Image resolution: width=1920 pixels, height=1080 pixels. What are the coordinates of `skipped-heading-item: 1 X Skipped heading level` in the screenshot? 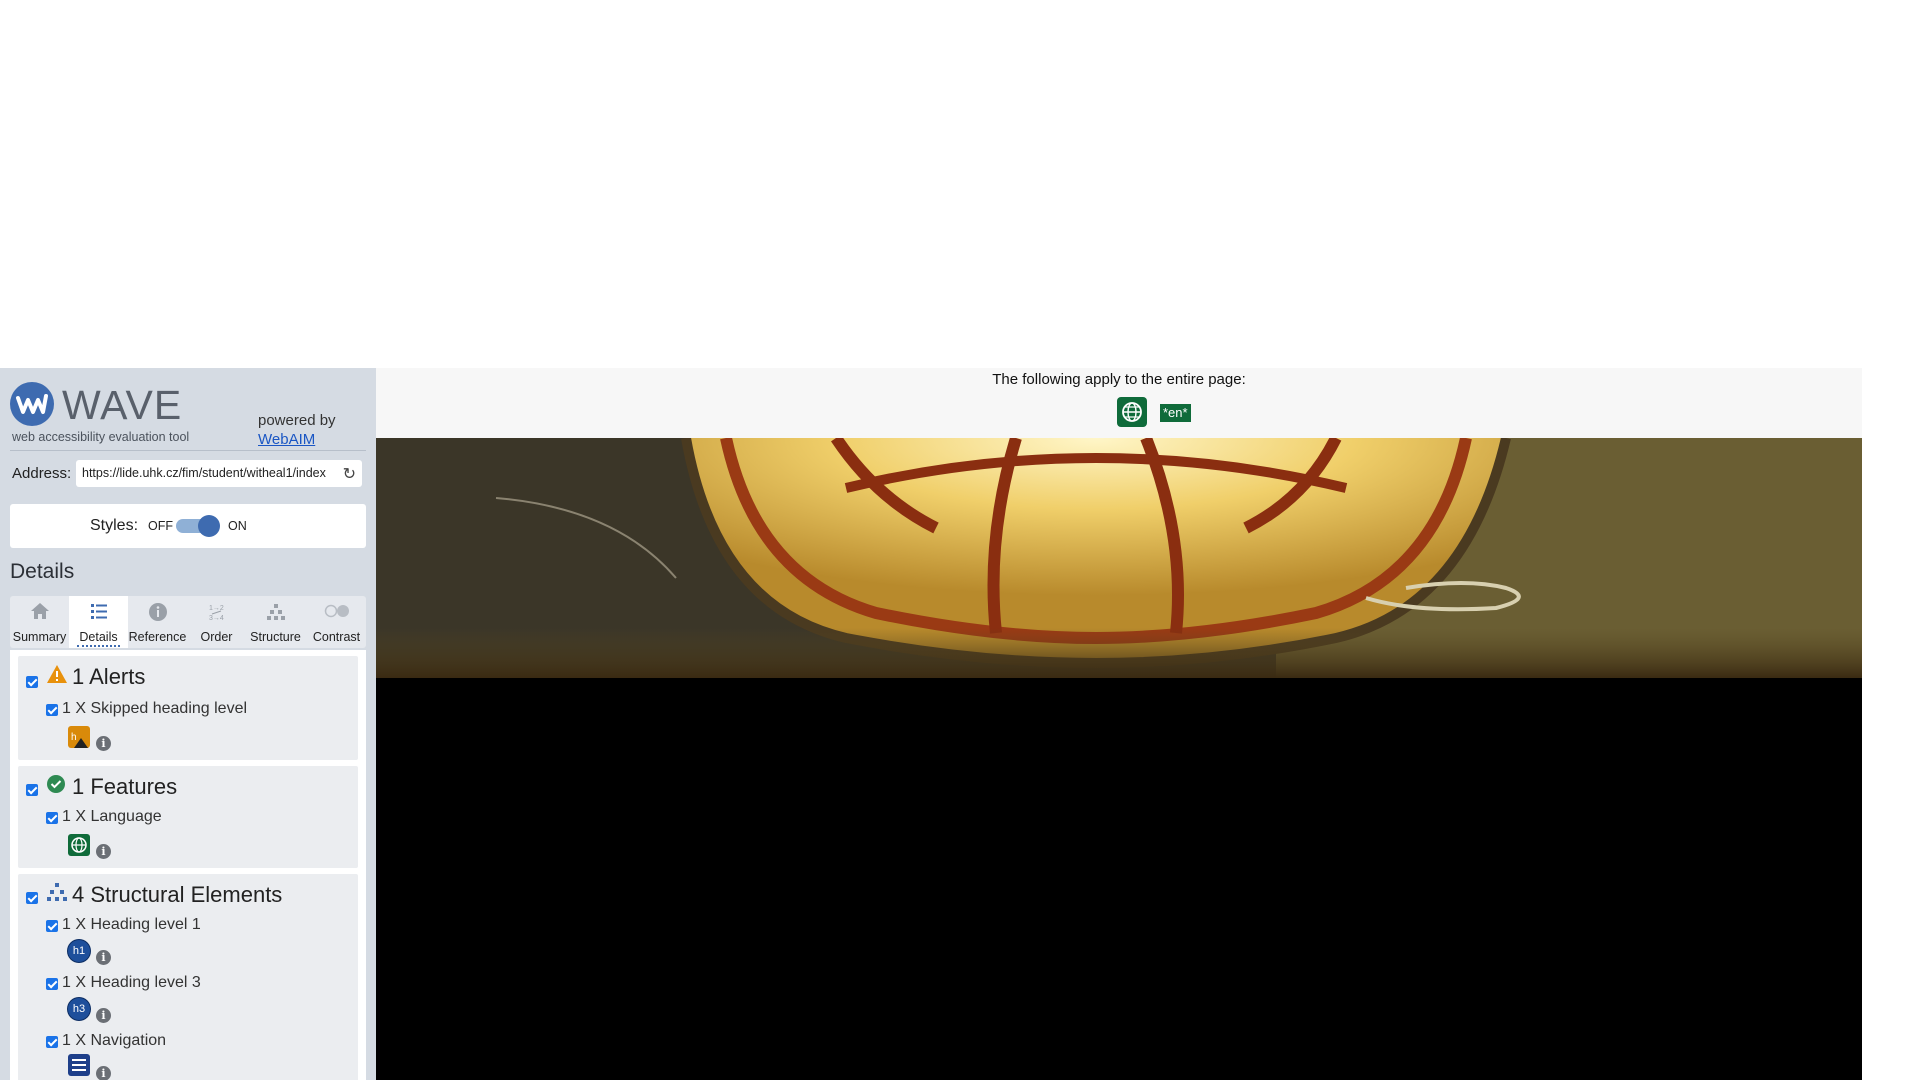 It's located at (154, 709).